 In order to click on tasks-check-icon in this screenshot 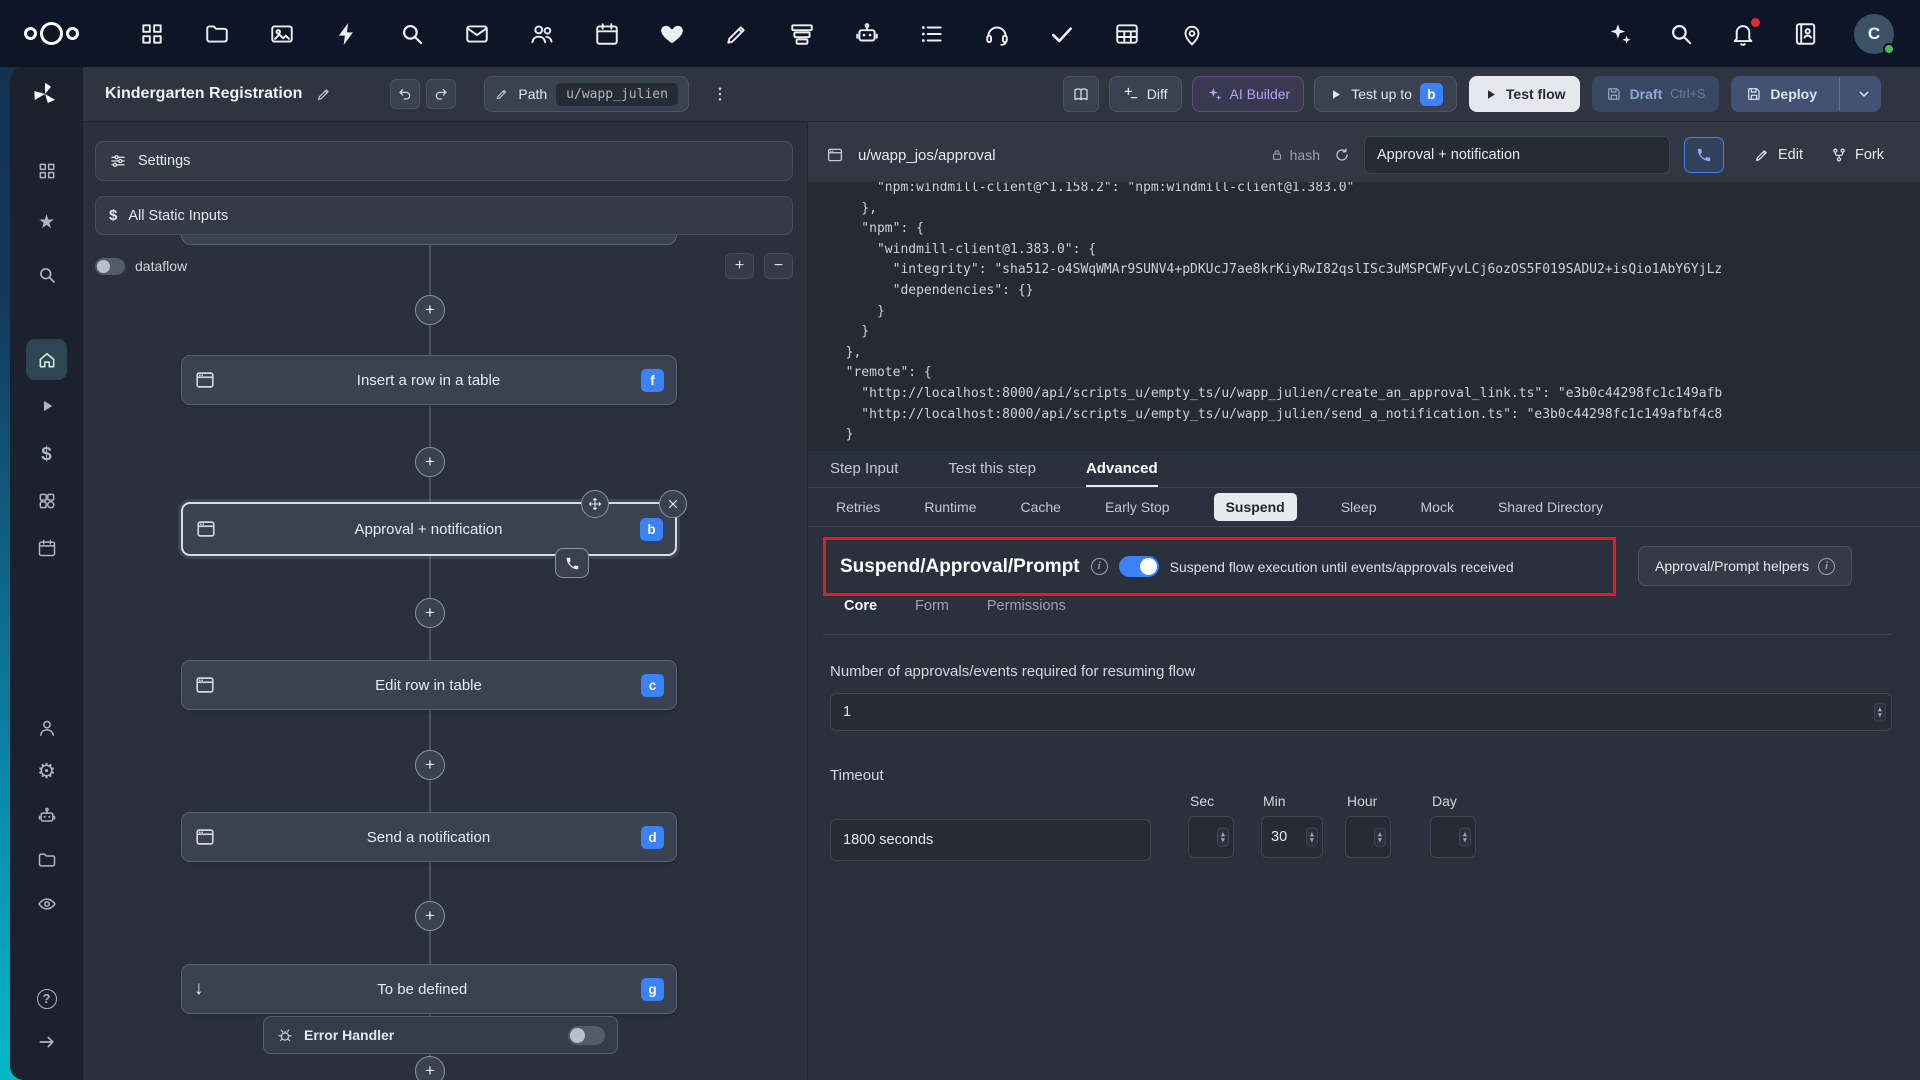, I will do `click(1062, 34)`.